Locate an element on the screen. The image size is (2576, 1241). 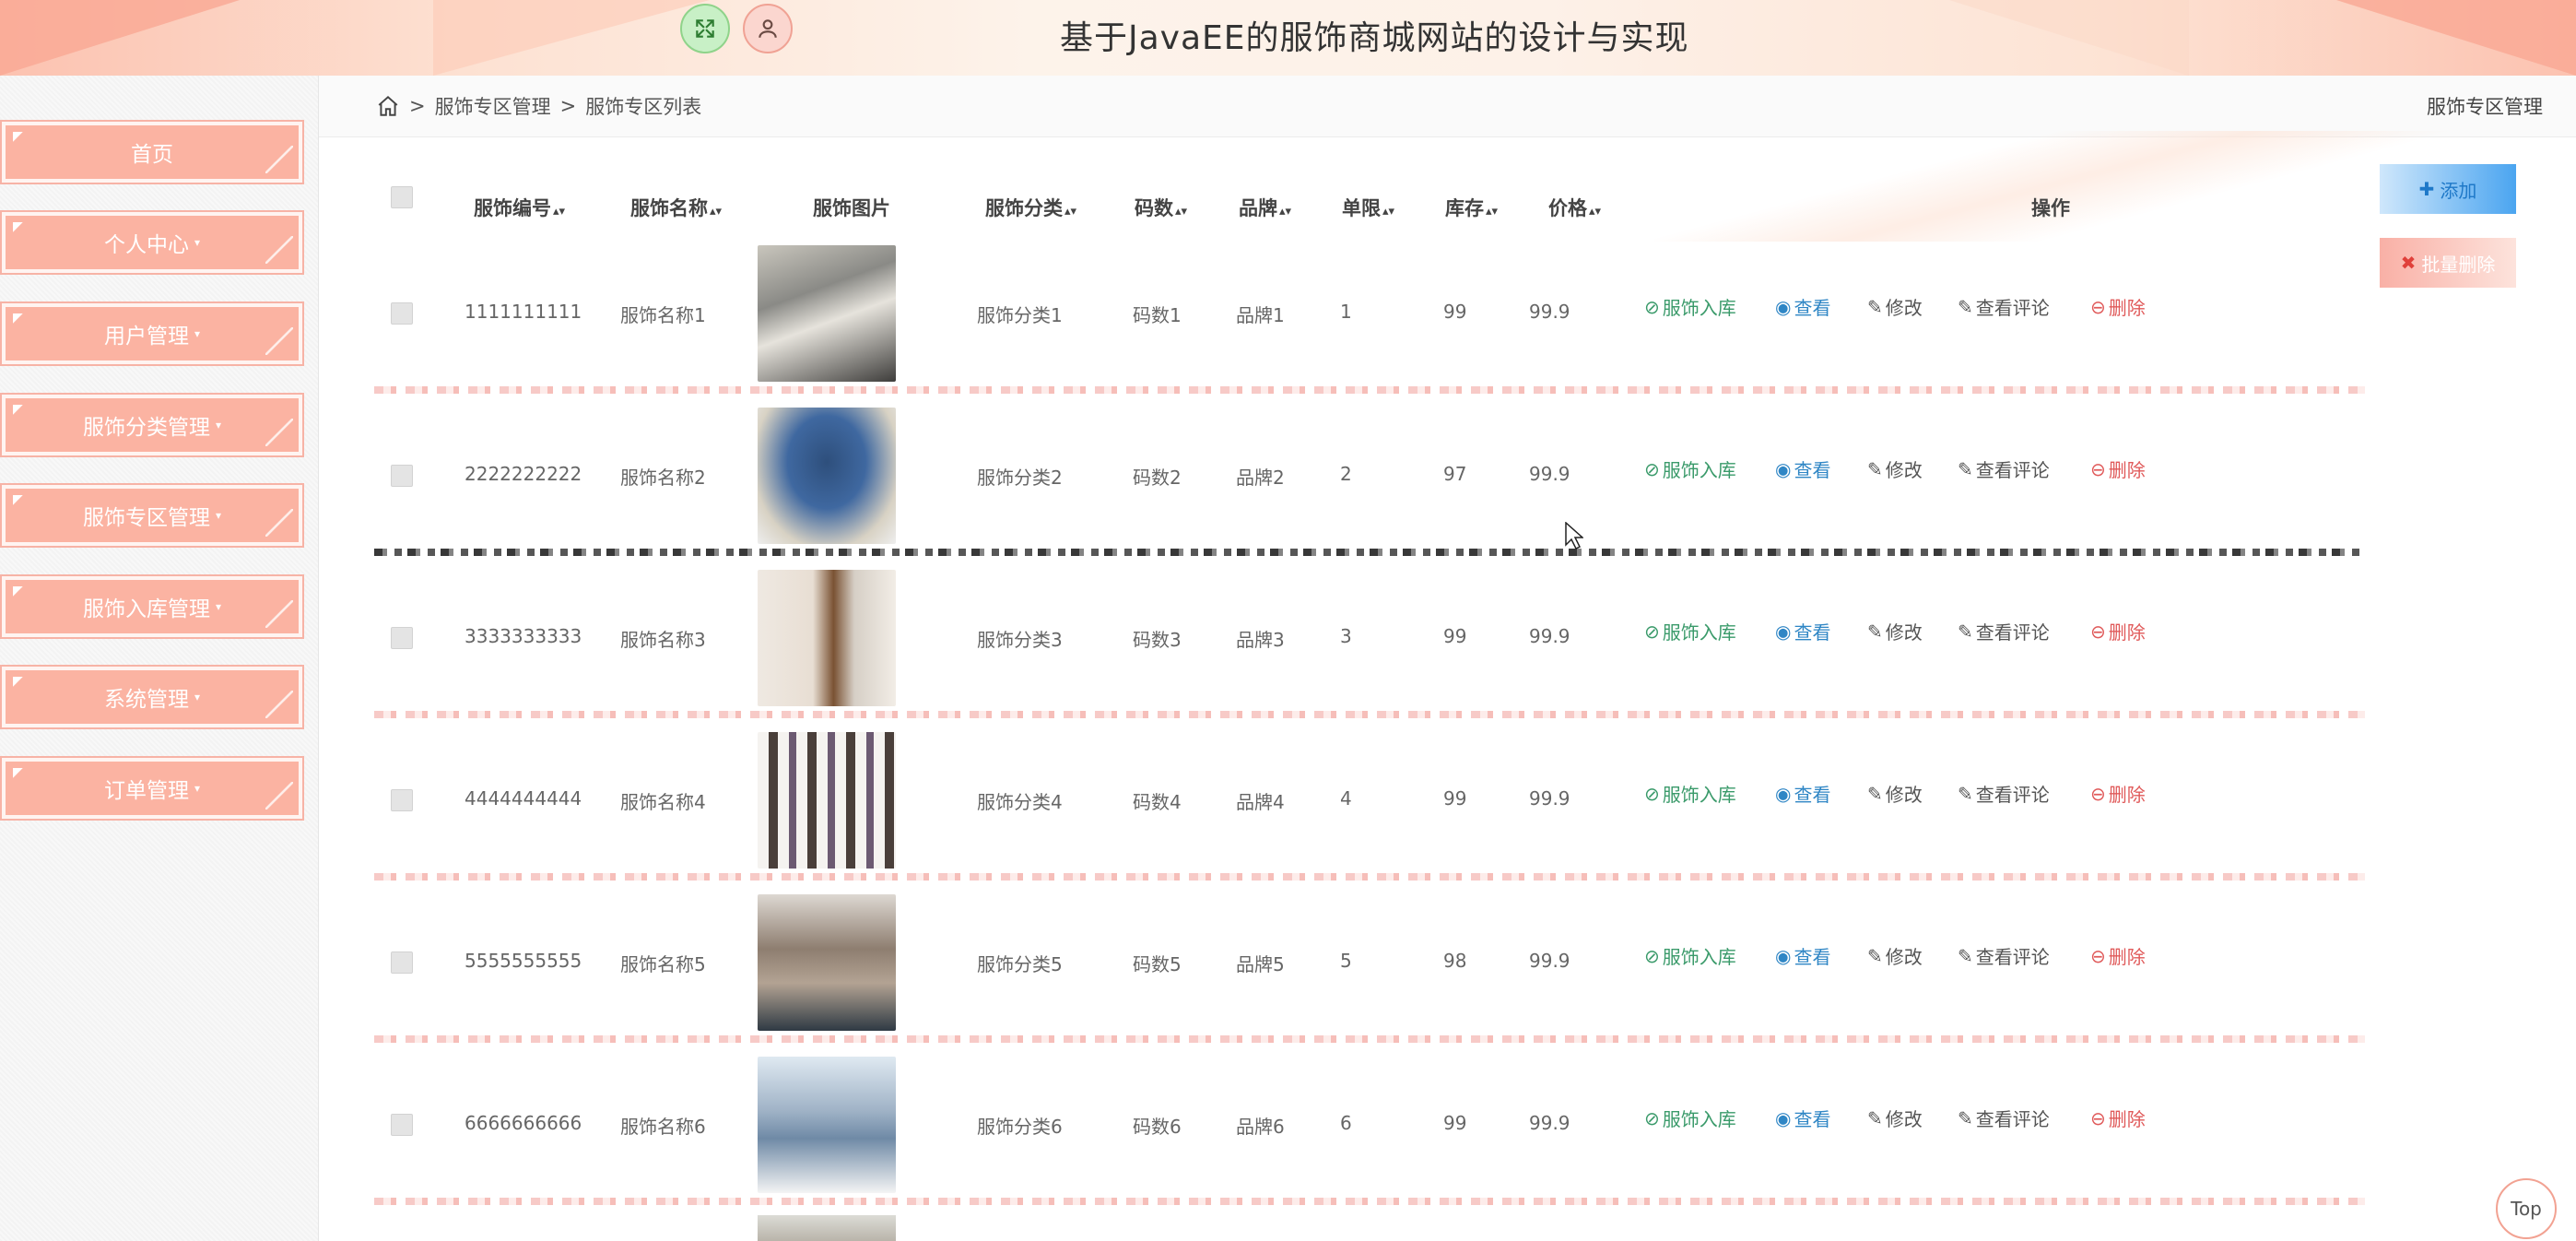
cell-brand: 品牌1 is located at coordinates (1260, 315).